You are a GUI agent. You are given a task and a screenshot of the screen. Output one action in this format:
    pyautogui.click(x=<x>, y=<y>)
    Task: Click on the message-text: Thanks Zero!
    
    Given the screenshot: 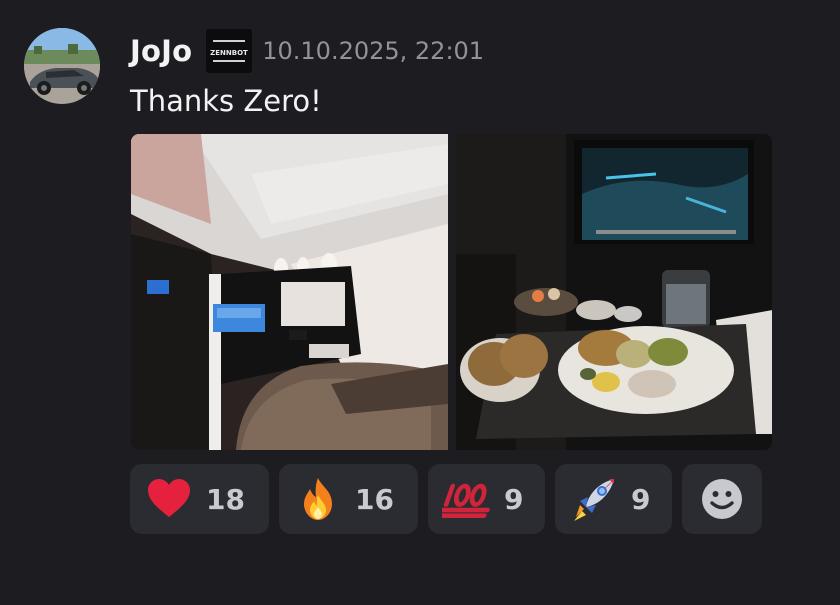 What is the action you would take?
    pyautogui.click(x=226, y=101)
    